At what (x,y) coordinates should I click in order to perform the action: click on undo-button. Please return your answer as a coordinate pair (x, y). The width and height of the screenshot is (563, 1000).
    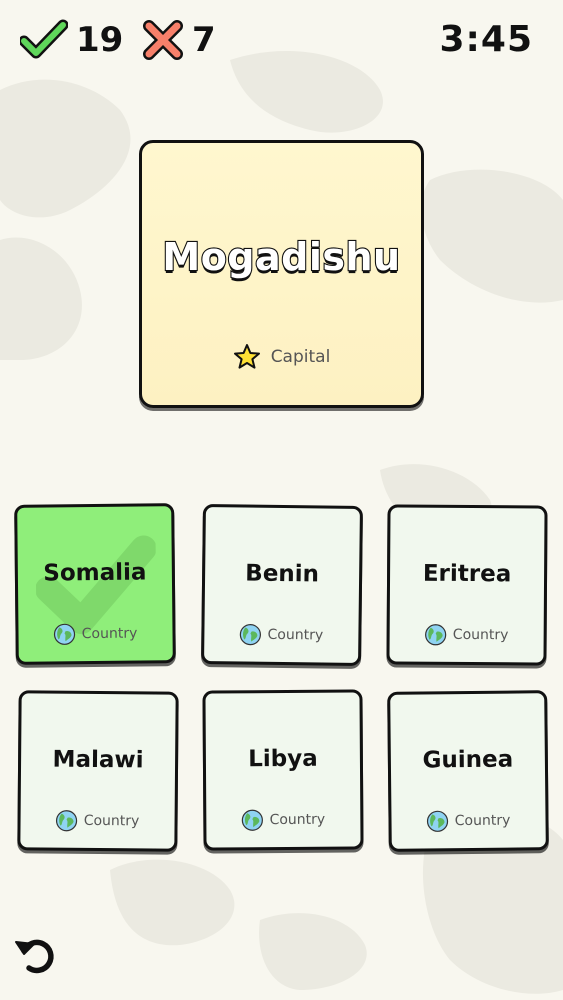
    Looking at the image, I should click on (37, 955).